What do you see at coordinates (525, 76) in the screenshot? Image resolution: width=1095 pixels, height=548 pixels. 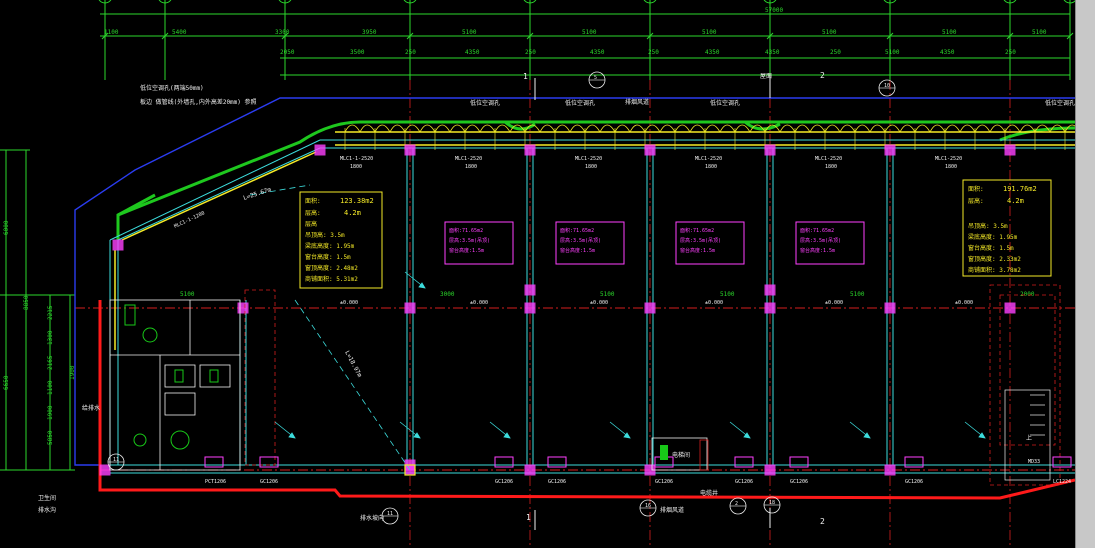 I see `section-mark-1-top: 1` at bounding box center [525, 76].